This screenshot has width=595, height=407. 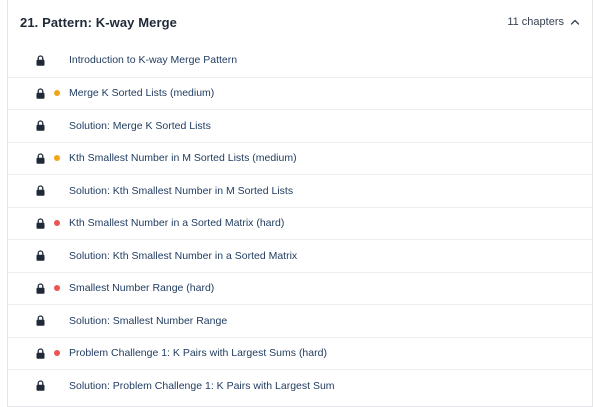 What do you see at coordinates (142, 288) in the screenshot?
I see `chapter-item-label: Smallest Number Range (hard)` at bounding box center [142, 288].